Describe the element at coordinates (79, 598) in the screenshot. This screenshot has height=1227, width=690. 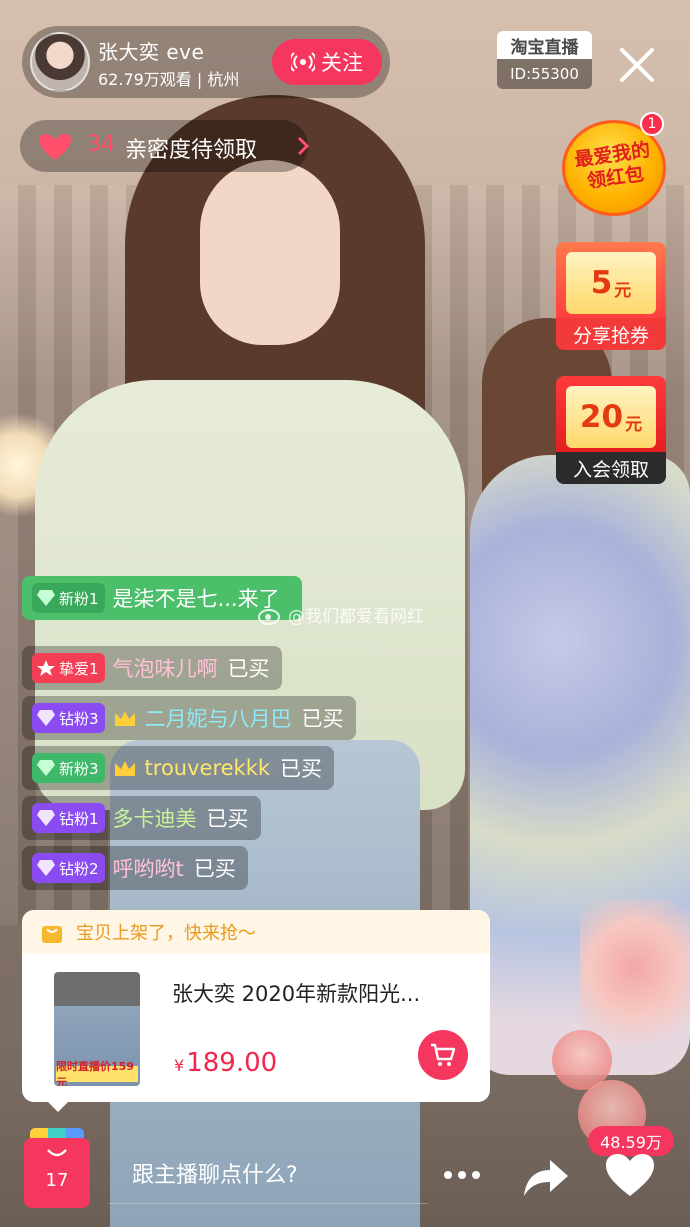
I see `fan-badge-label: 新粉1` at that location.